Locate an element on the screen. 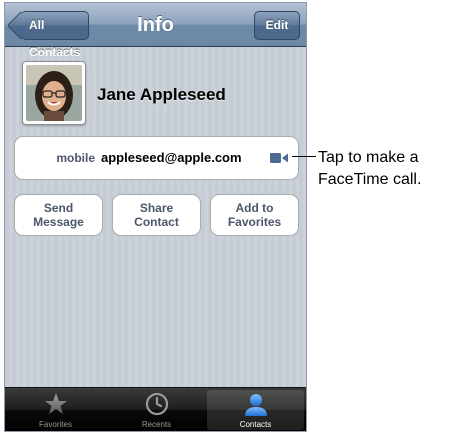 The height and width of the screenshot is (433, 455). tab-favorites: Favorites is located at coordinates (55, 410).